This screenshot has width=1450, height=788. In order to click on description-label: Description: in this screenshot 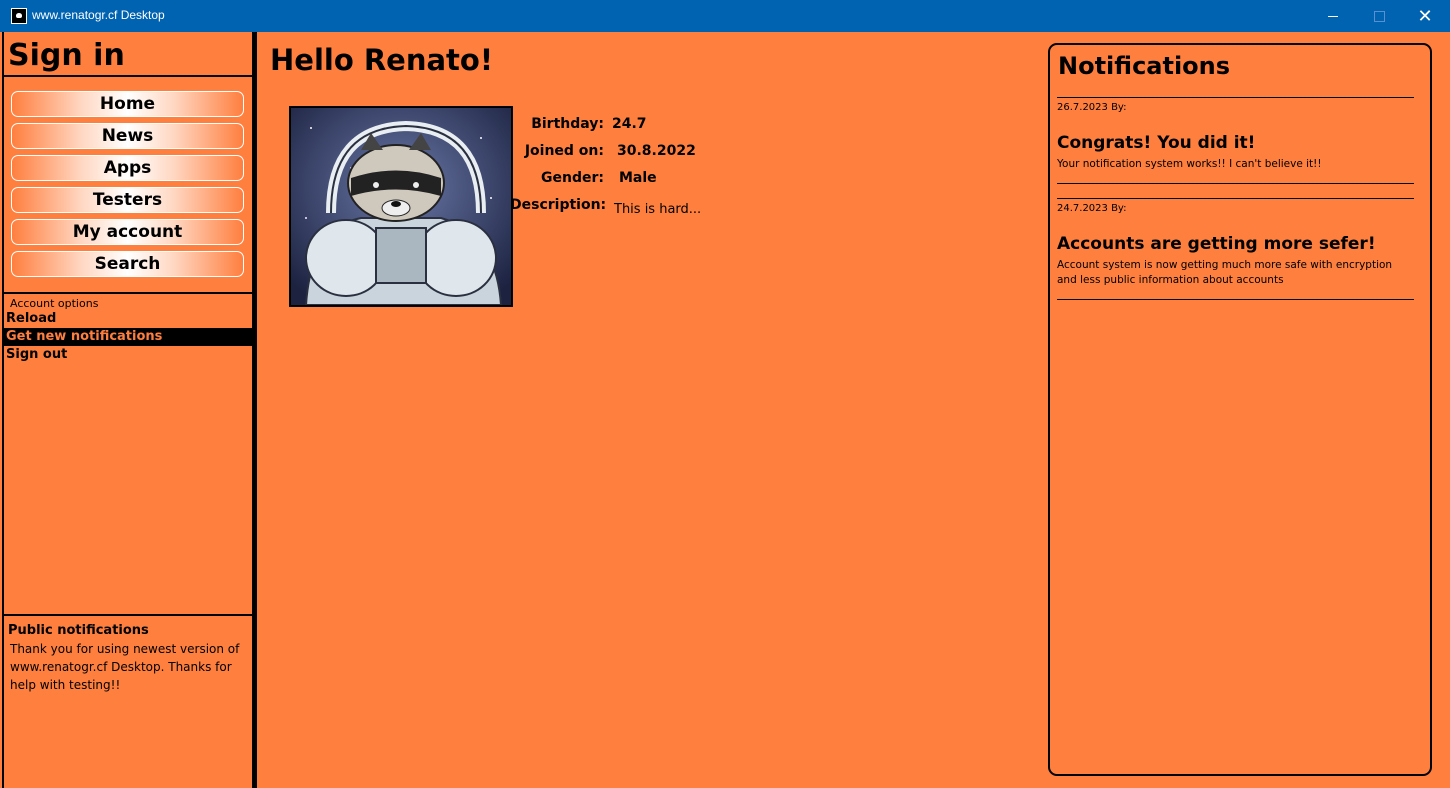, I will do `click(558, 205)`.